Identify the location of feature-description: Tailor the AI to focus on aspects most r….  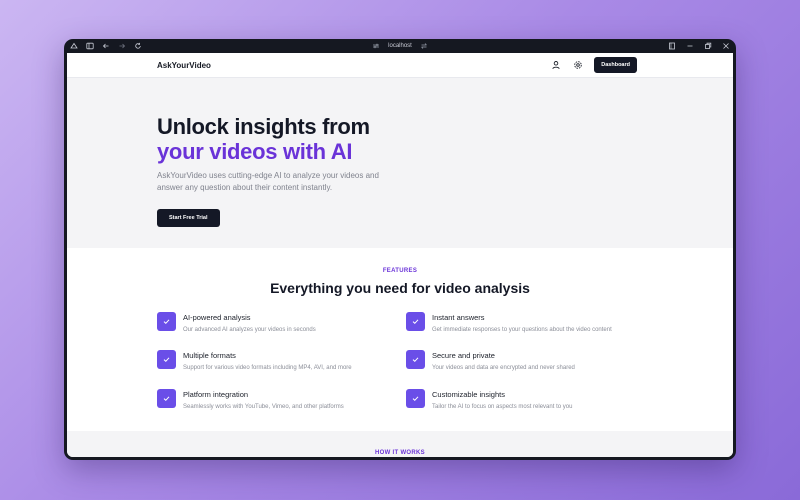
(502, 407).